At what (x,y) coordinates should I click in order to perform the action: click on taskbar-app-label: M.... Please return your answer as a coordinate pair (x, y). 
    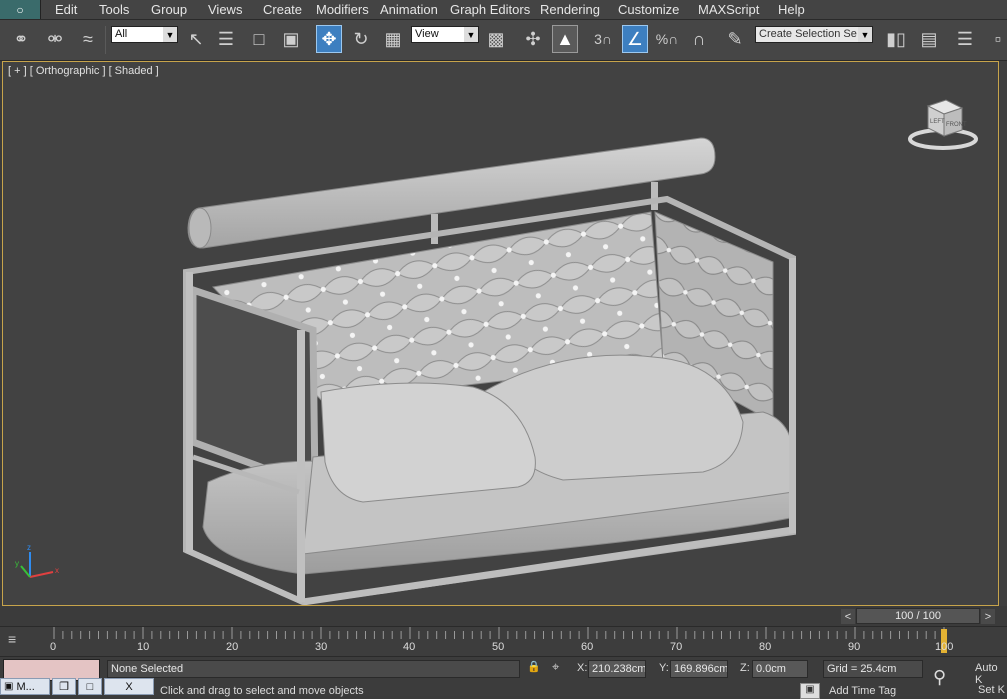
    Looking at the image, I should click on (25, 686).